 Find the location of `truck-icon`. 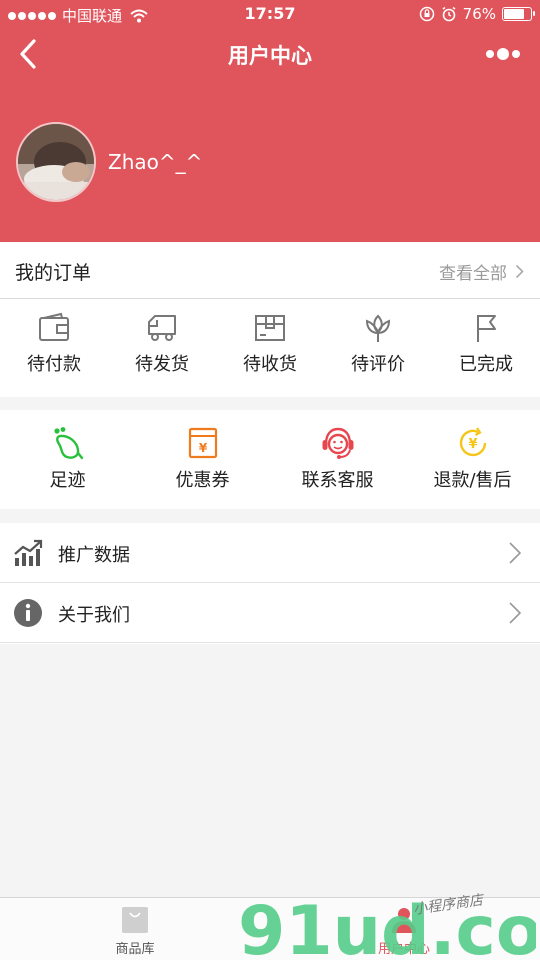

truck-icon is located at coordinates (162, 328).